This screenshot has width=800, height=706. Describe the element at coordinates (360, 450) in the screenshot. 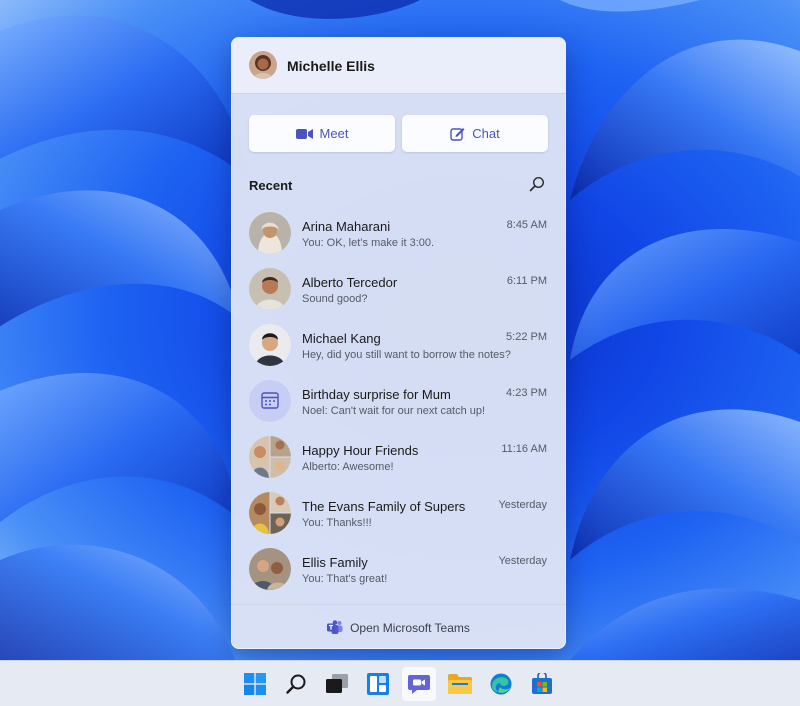

I see `chat-name: Happy Hour Friends` at that location.